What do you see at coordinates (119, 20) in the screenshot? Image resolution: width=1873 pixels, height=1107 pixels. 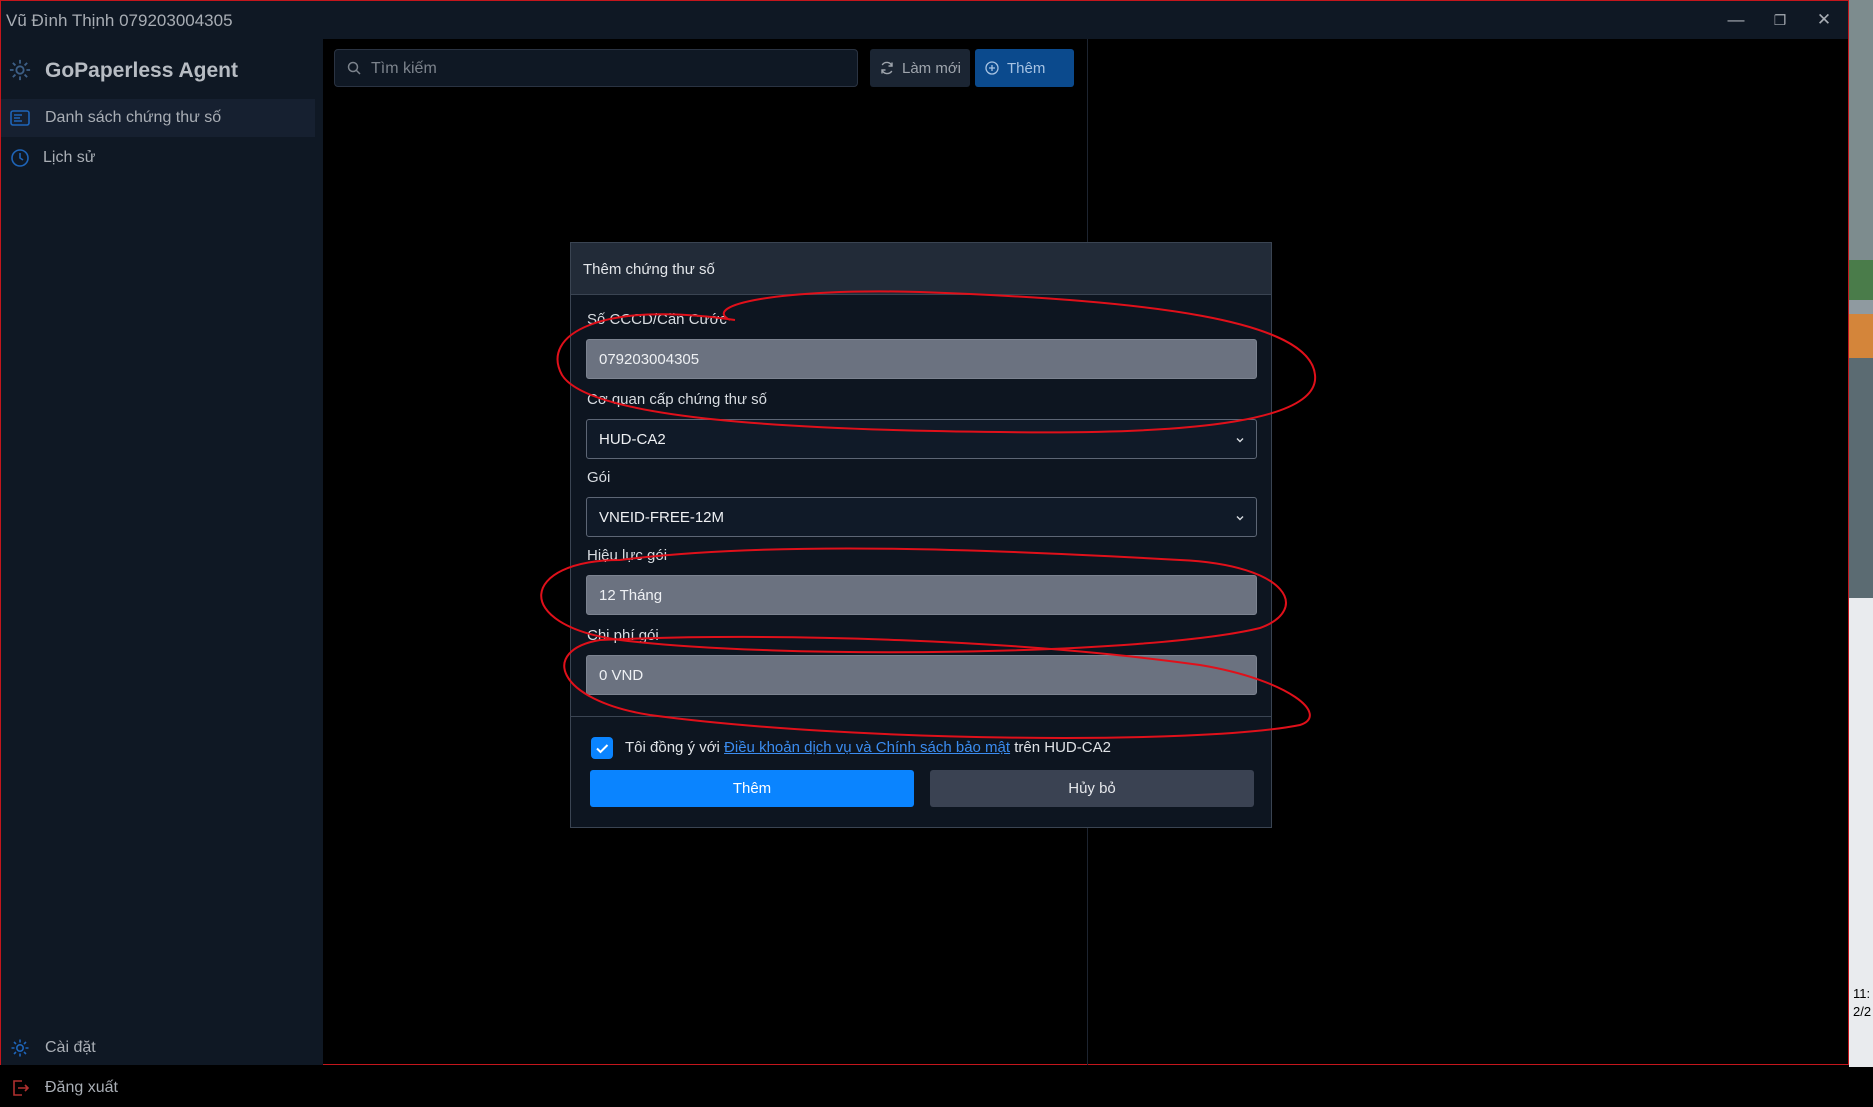 I see `window-title: Vũ Đình Thịnh 079203004305` at bounding box center [119, 20].